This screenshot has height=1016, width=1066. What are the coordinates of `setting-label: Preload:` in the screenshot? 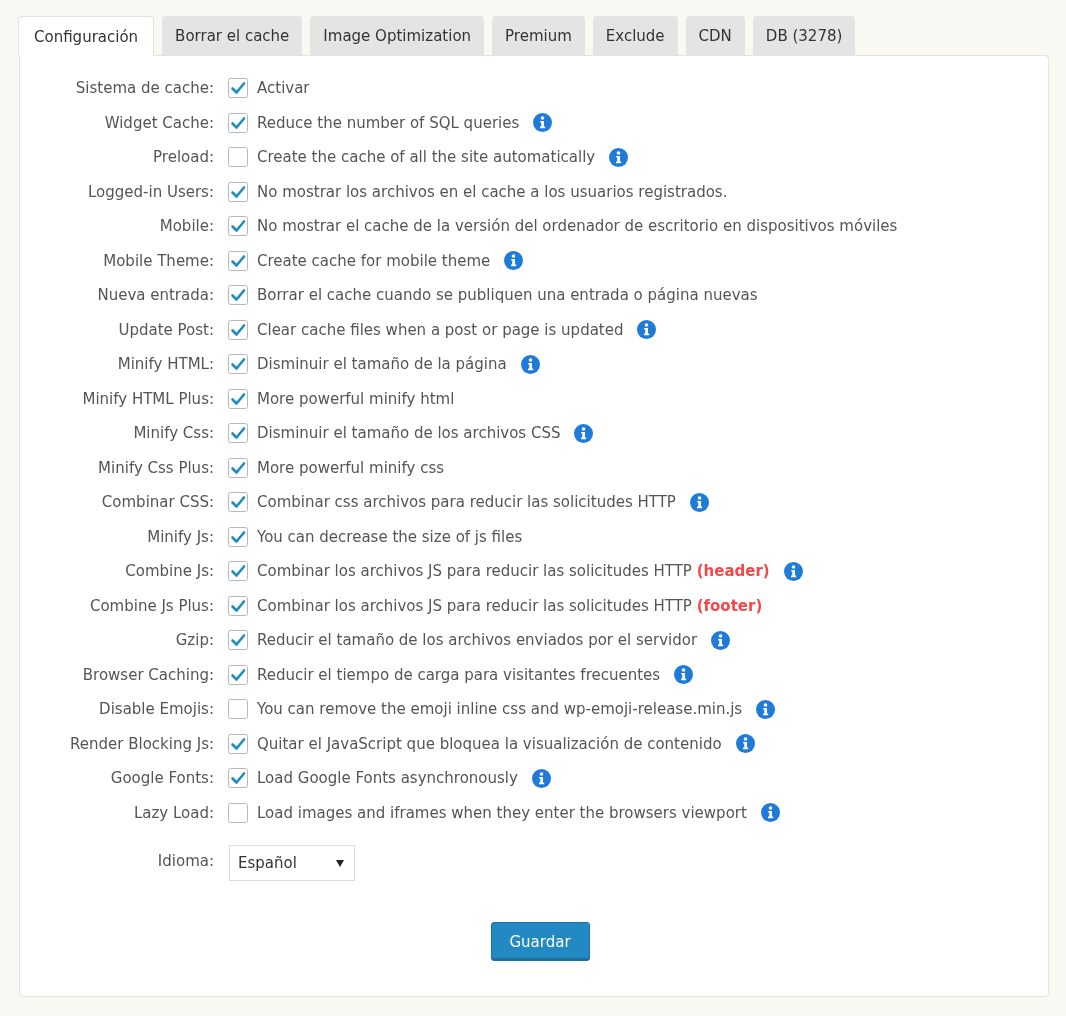 It's located at (183, 157).